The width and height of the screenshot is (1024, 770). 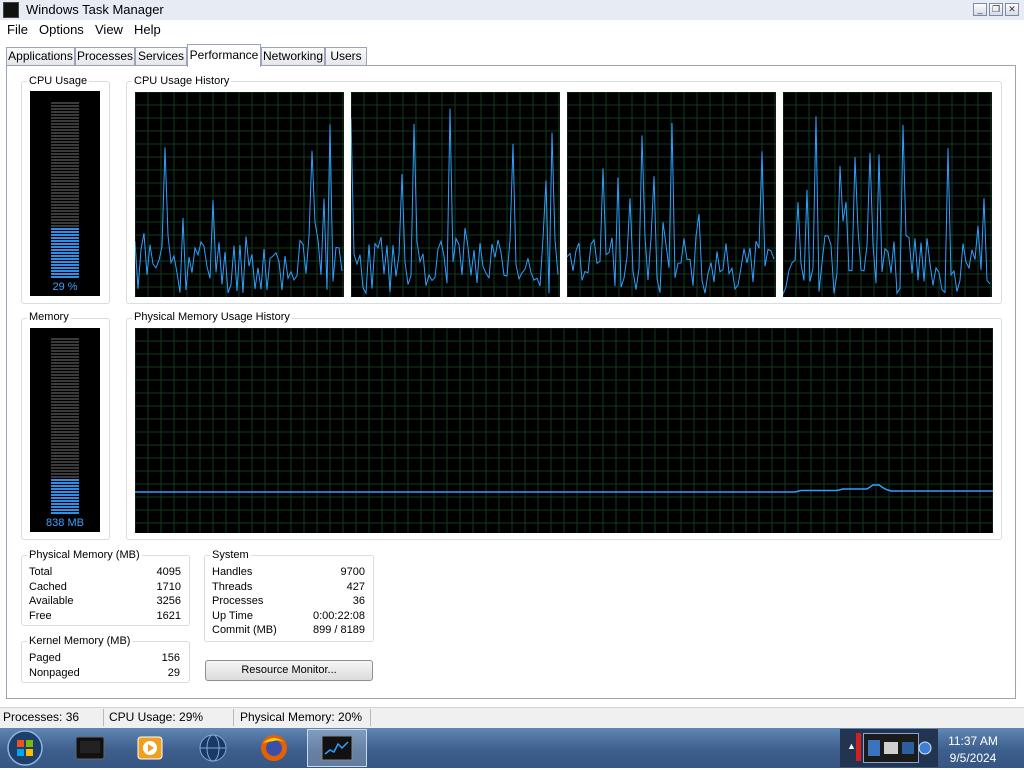 I want to click on minimize-button: _, so click(x=980, y=9).